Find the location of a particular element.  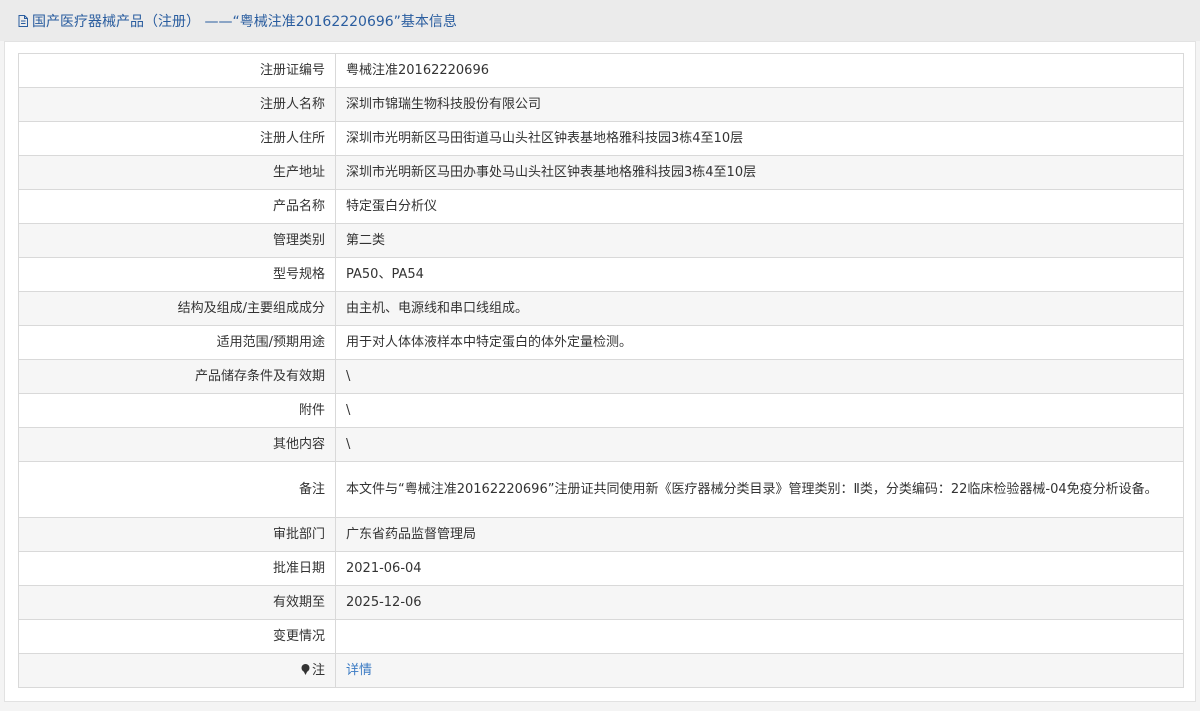

table-row: 批准日期 2021-06-04 is located at coordinates (601, 568).